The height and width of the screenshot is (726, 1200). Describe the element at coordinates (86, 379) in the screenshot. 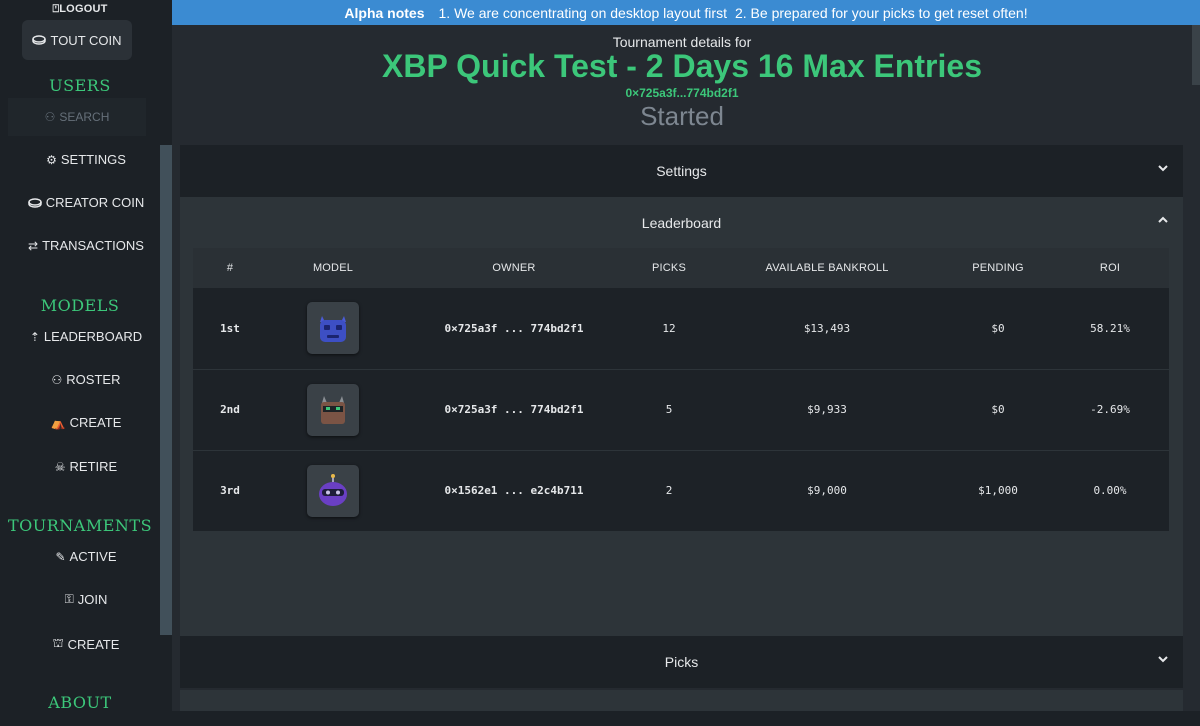

I see `sidebar-item-roster: ⚇ ROSTER` at that location.